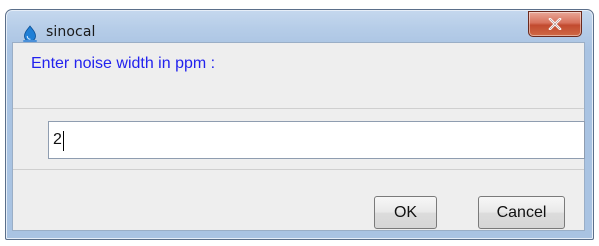 Image resolution: width=599 pixels, height=246 pixels. What do you see at coordinates (316, 140) in the screenshot?
I see `noise-width-input` at bounding box center [316, 140].